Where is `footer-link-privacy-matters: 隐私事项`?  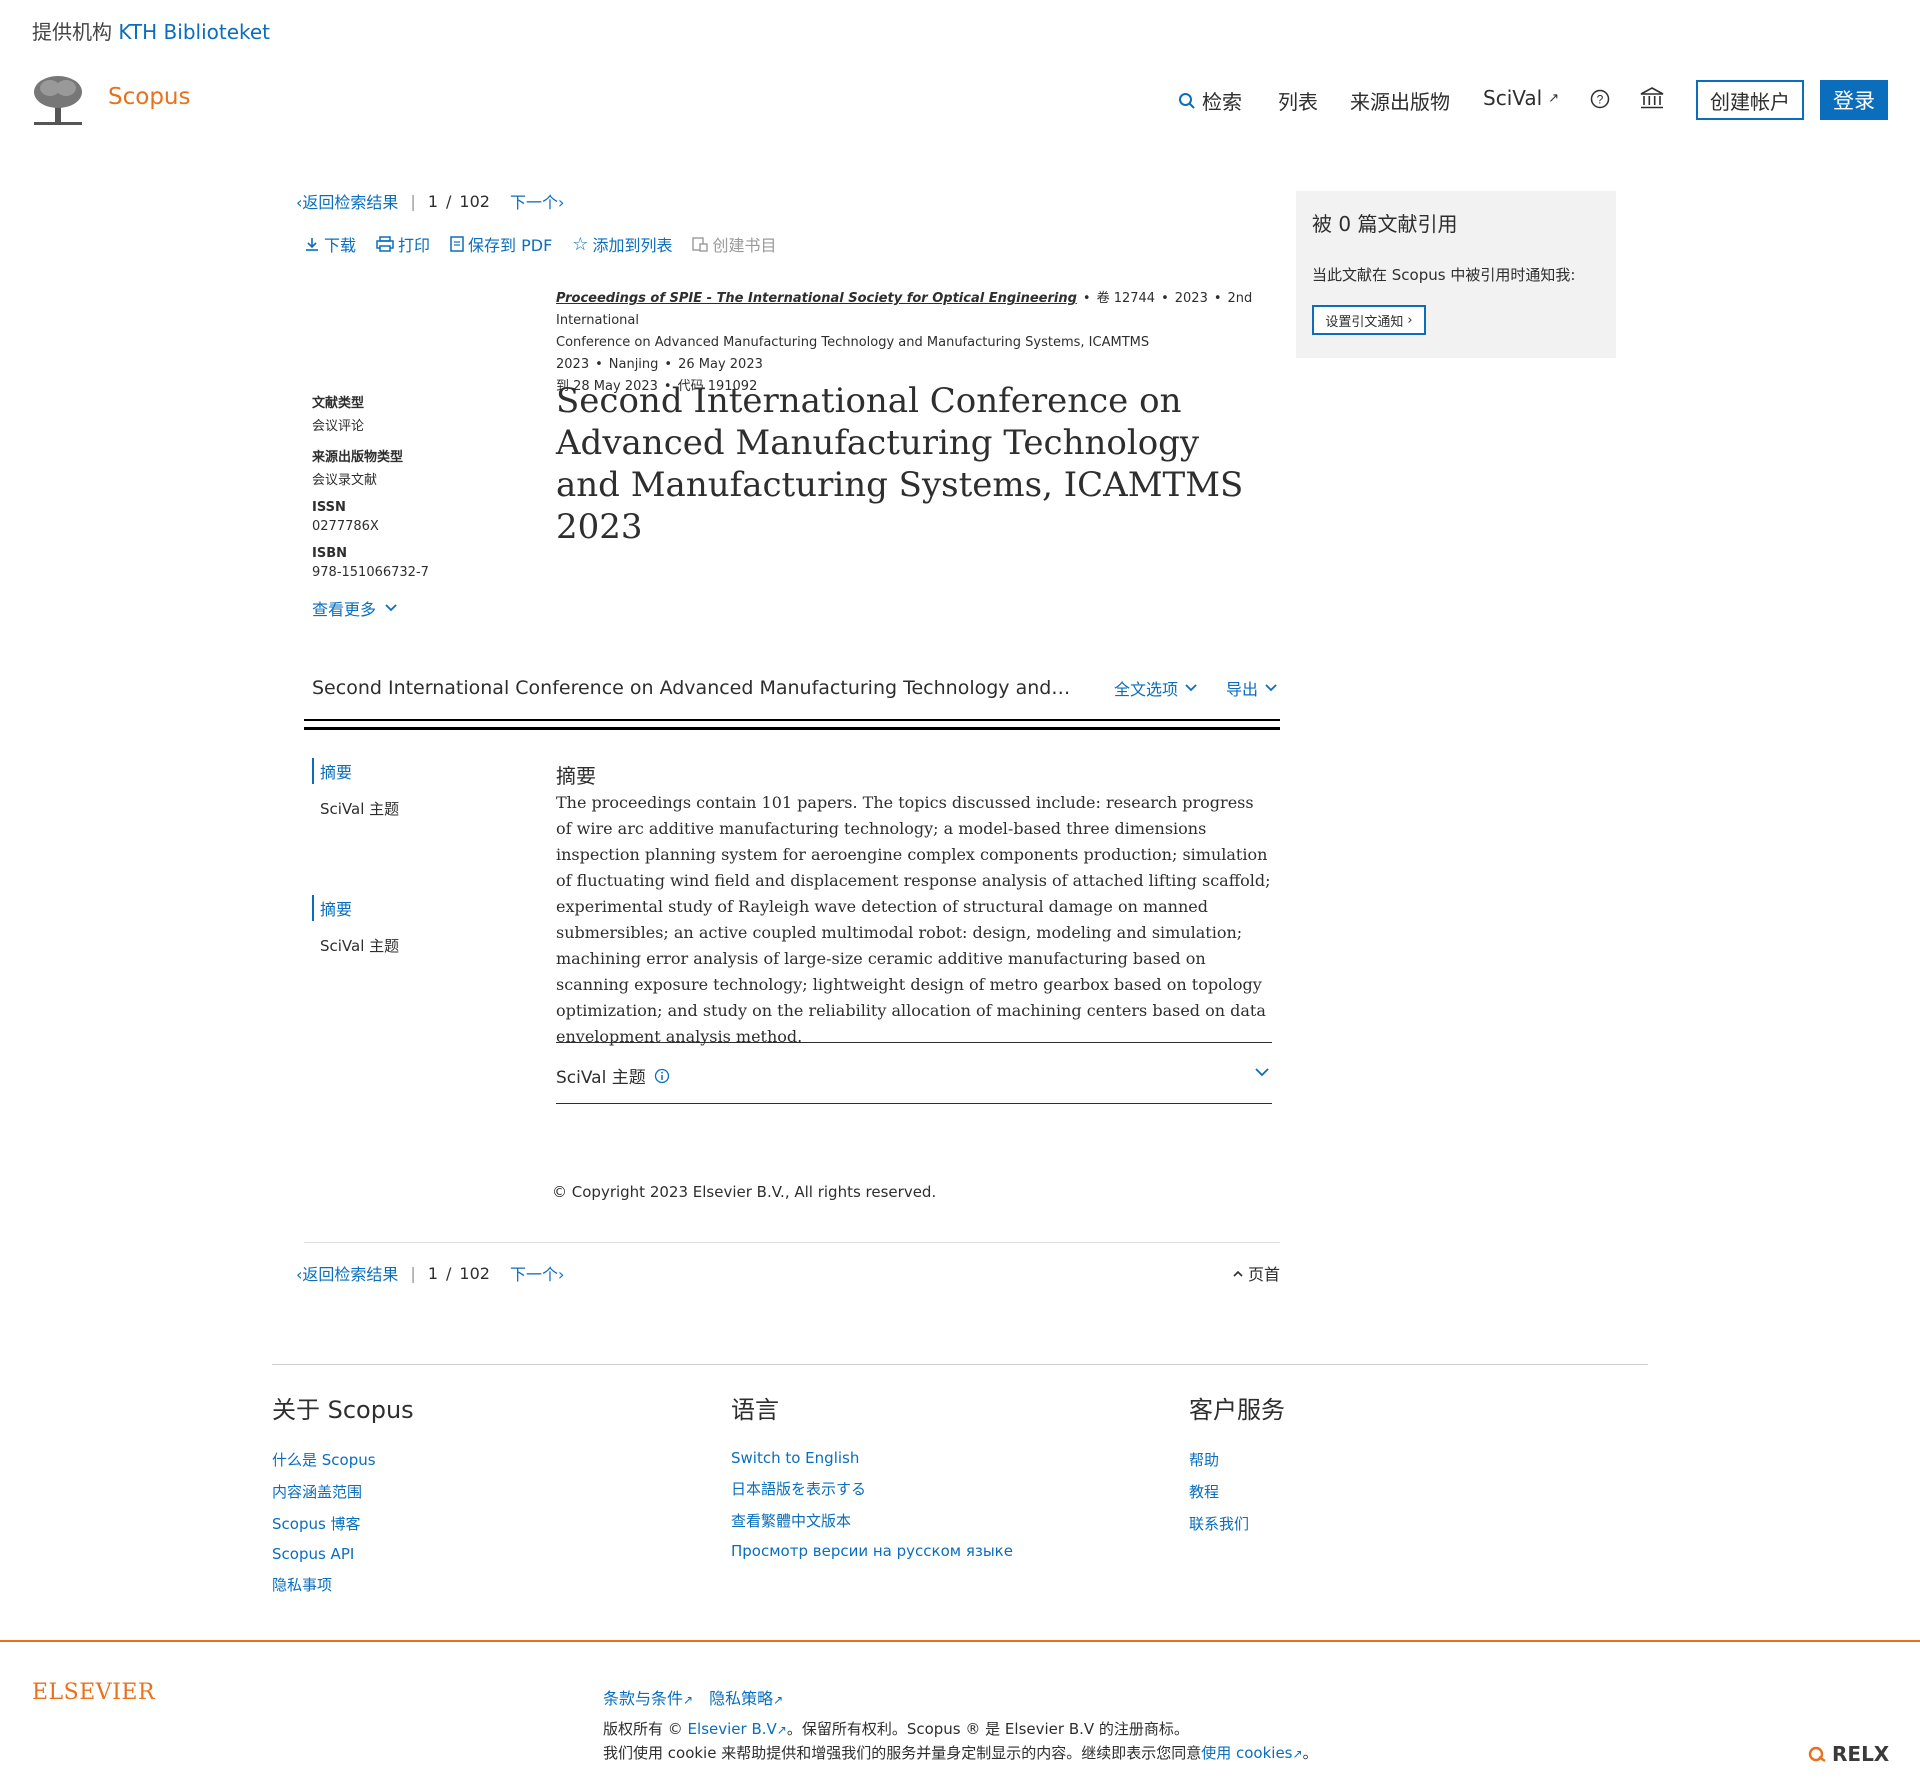
footer-link-privacy-matters: 隐私事项 is located at coordinates (343, 1584).